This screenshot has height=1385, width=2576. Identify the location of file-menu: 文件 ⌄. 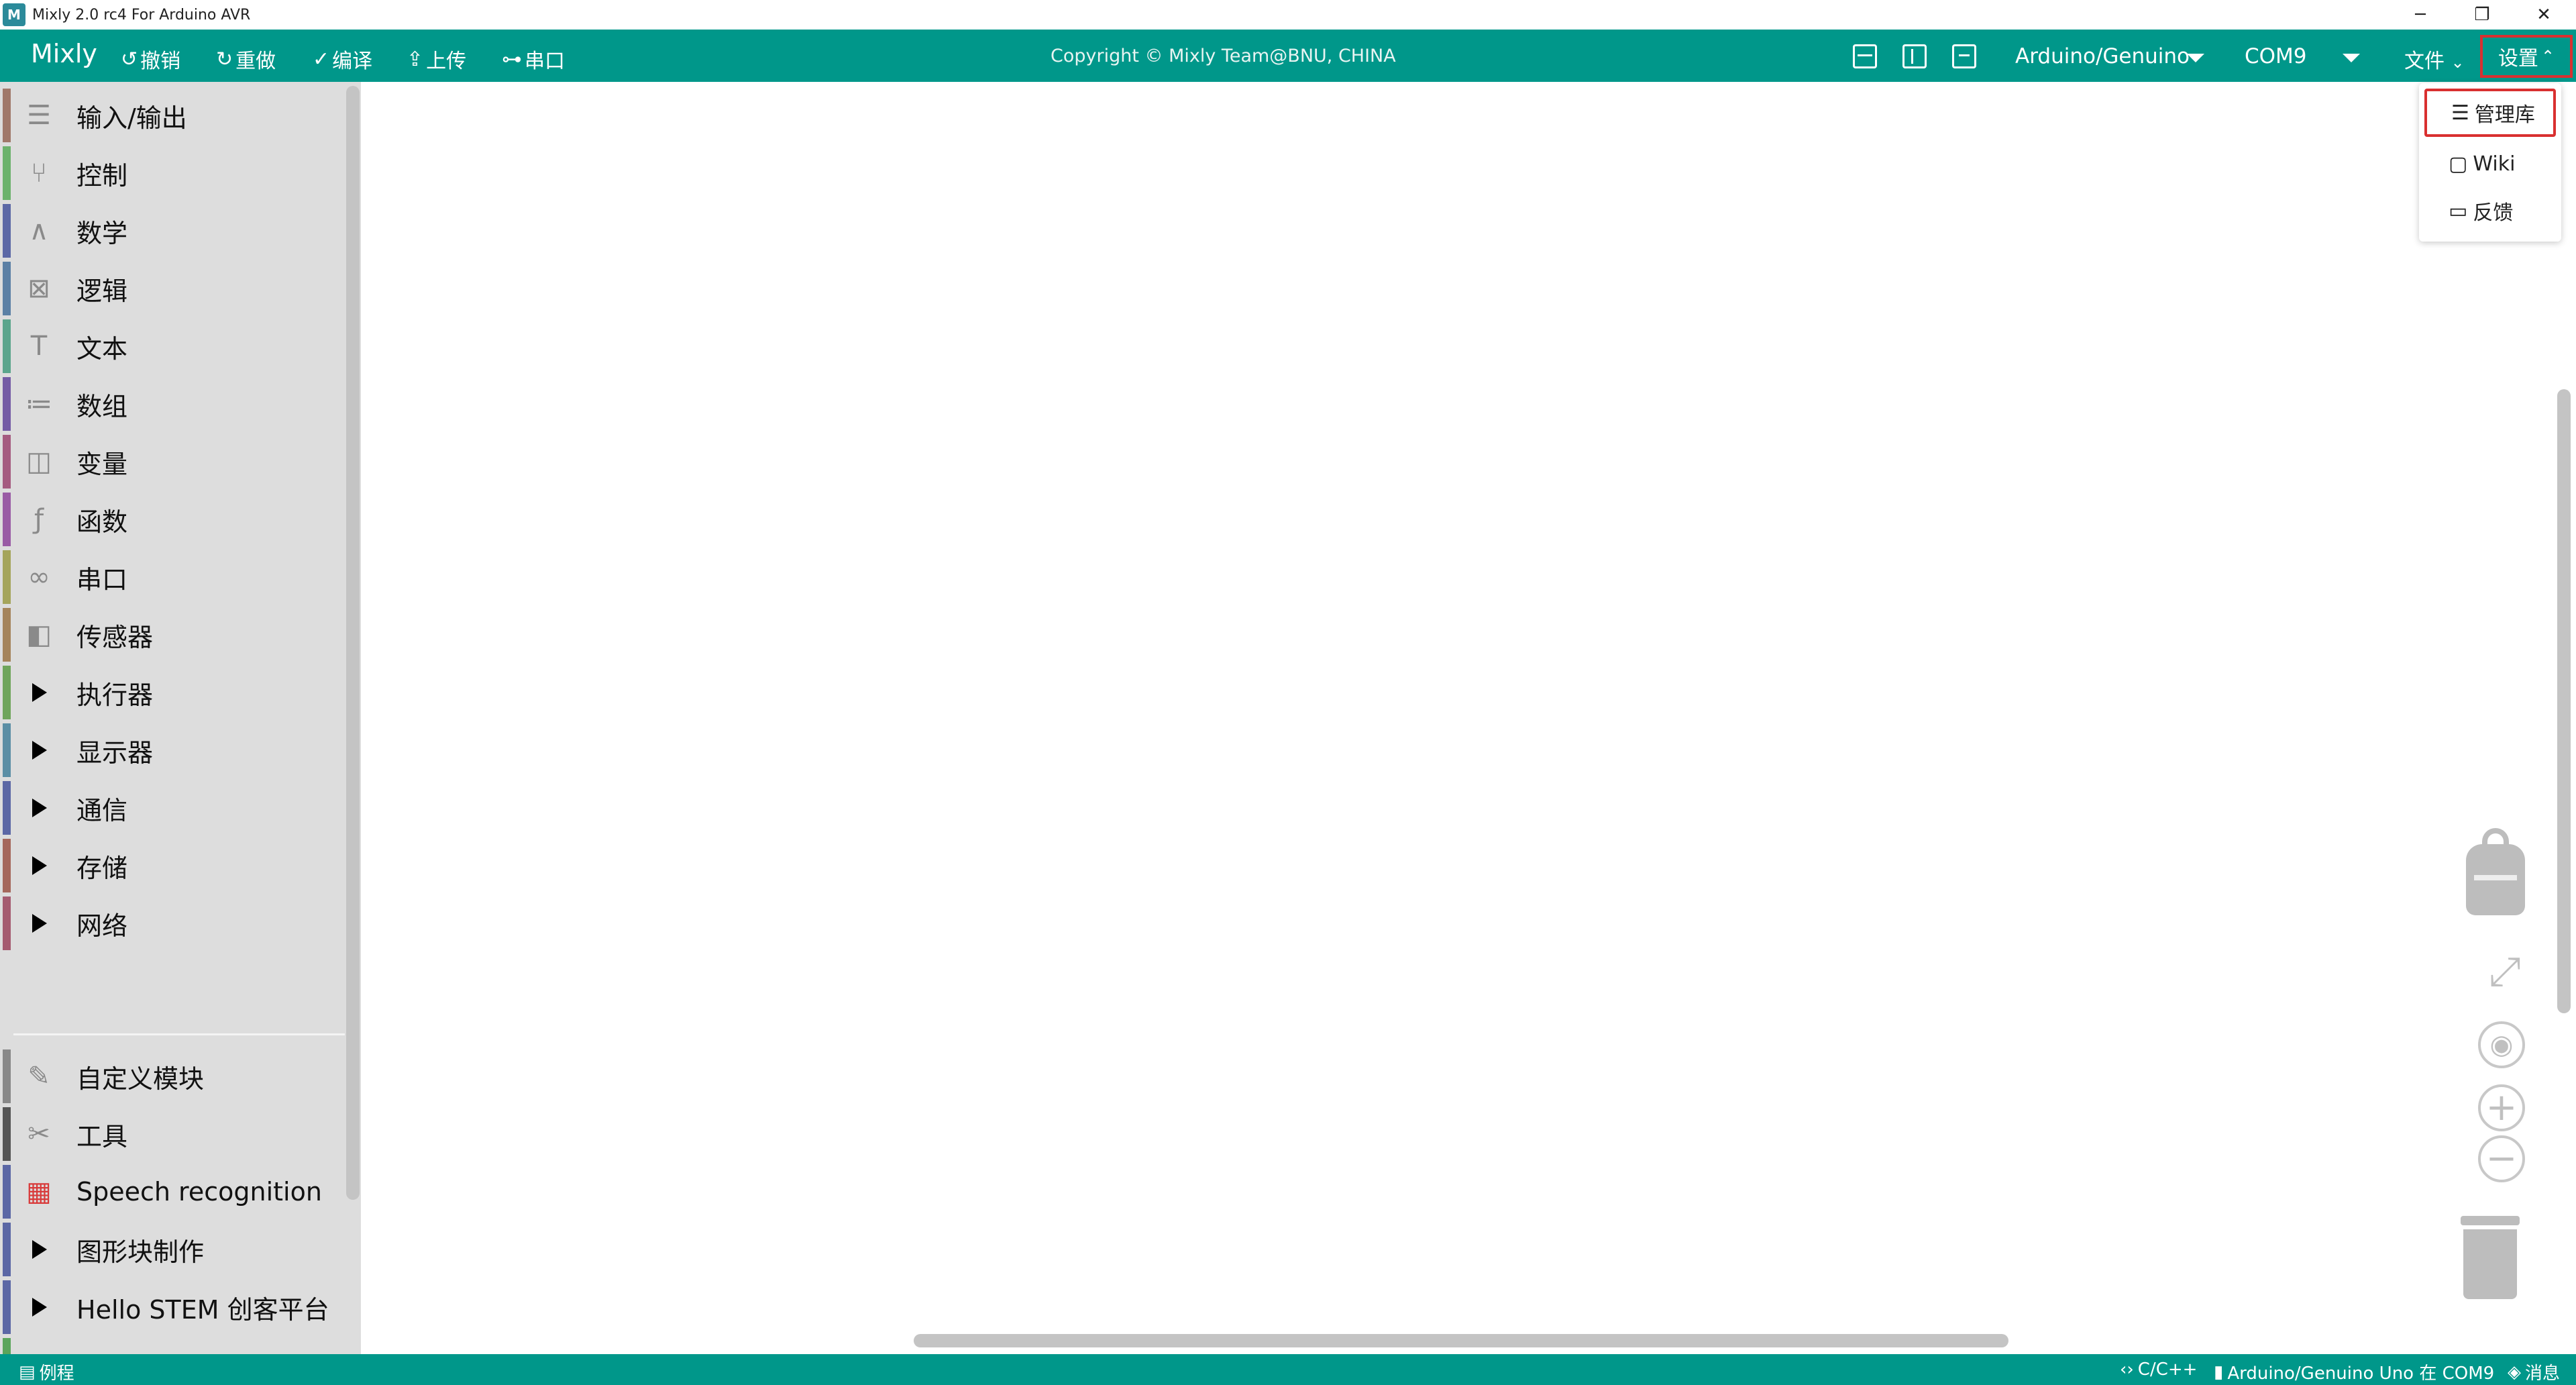
(2434, 59).